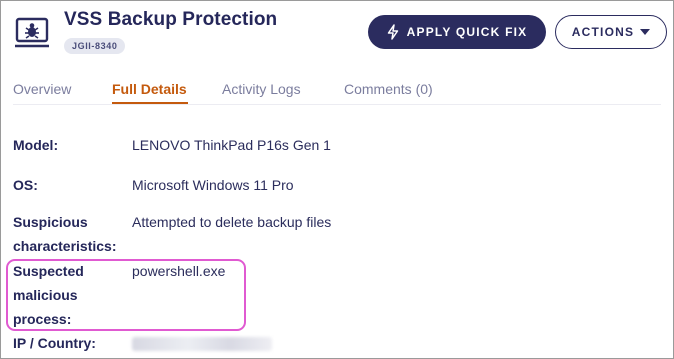 The height and width of the screenshot is (359, 674). What do you see at coordinates (393, 32) in the screenshot?
I see `lightning-icon` at bounding box center [393, 32].